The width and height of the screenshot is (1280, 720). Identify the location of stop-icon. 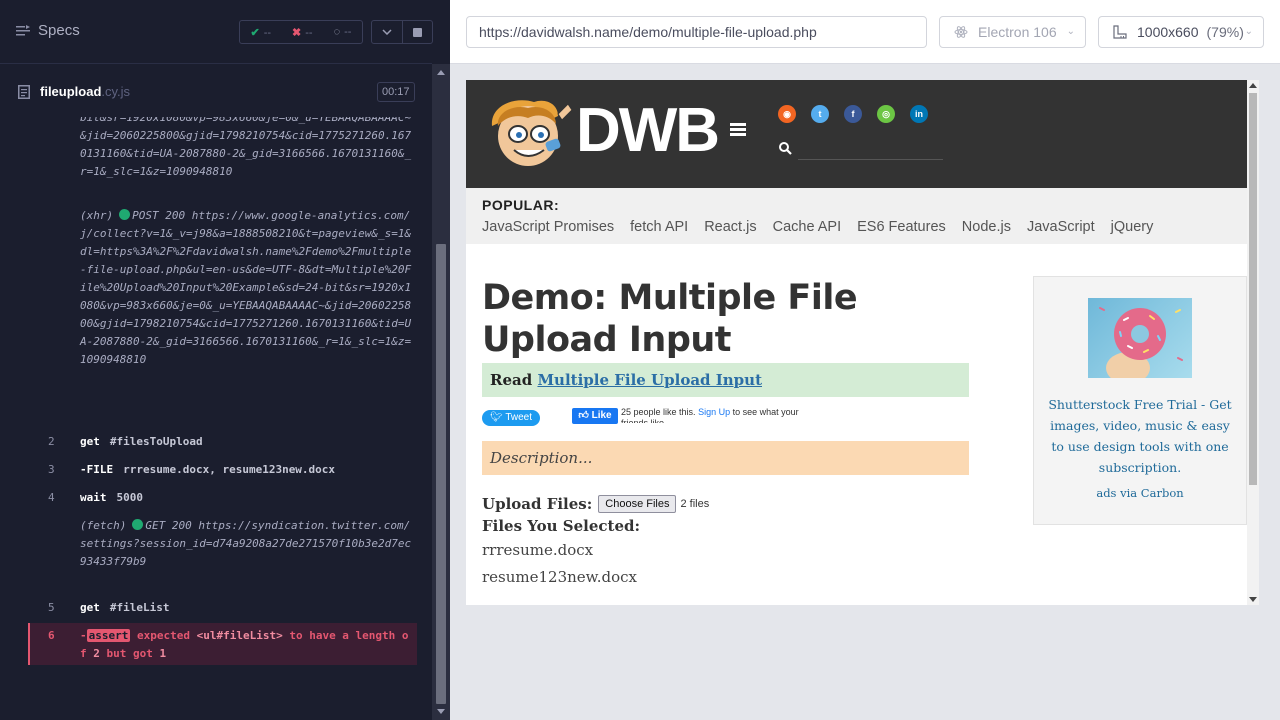
(417, 32).